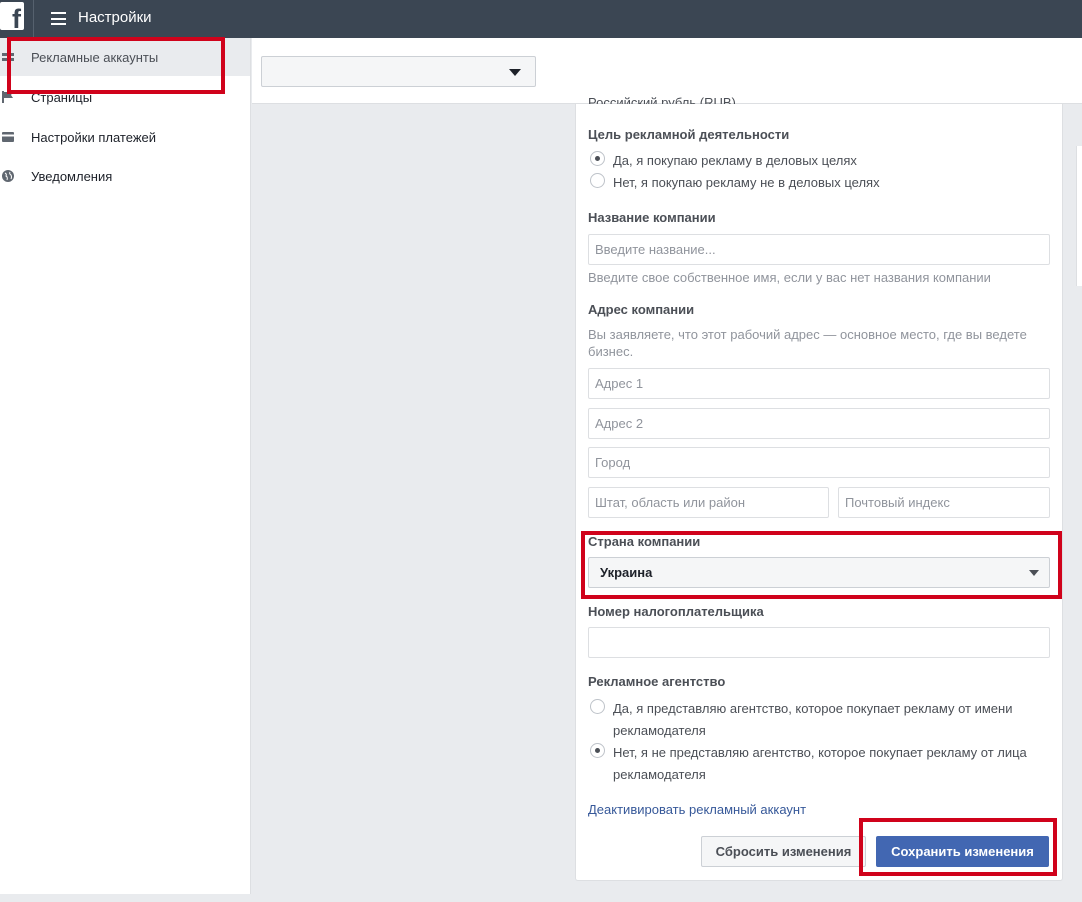 Image resolution: width=1082 pixels, height=902 pixels. What do you see at coordinates (115, 17) in the screenshot?
I see `page-title: Настройки` at bounding box center [115, 17].